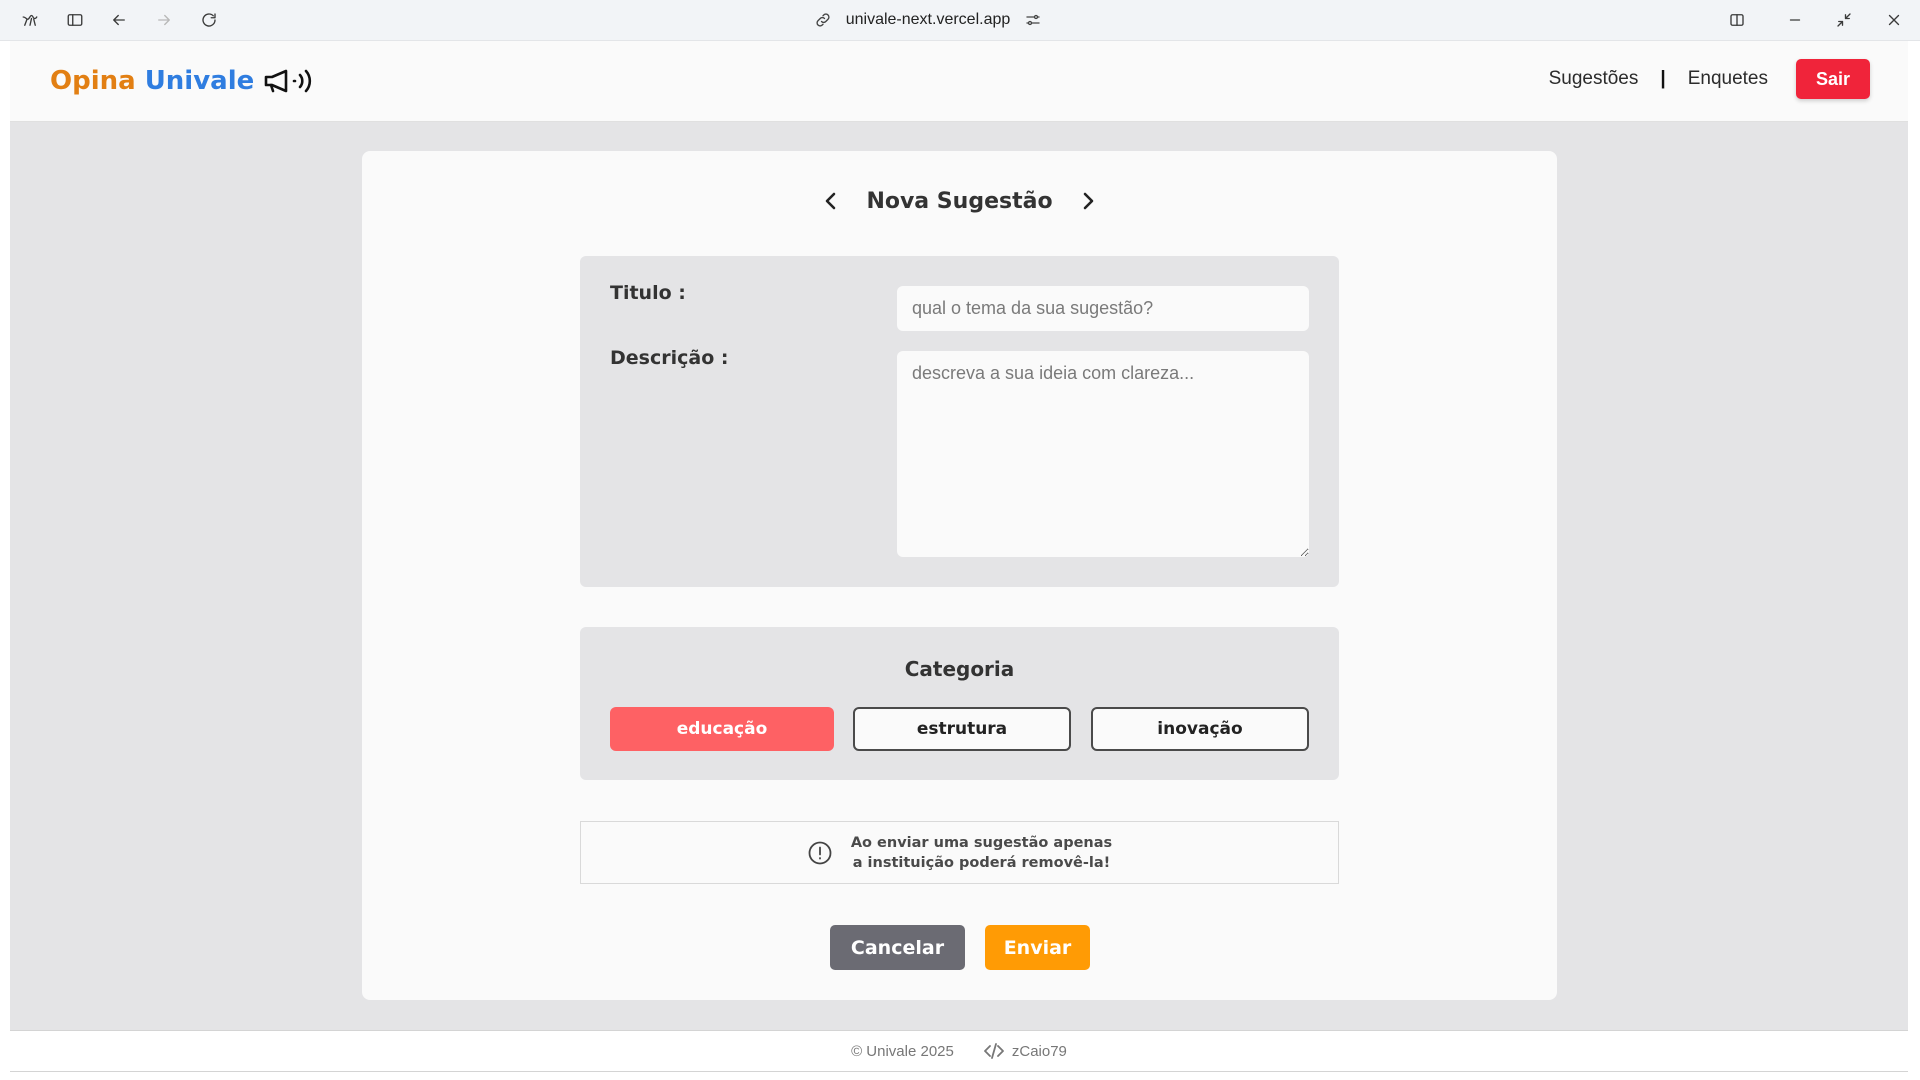 Image resolution: width=1920 pixels, height=1080 pixels. I want to click on megaphone-icon, so click(288, 81).